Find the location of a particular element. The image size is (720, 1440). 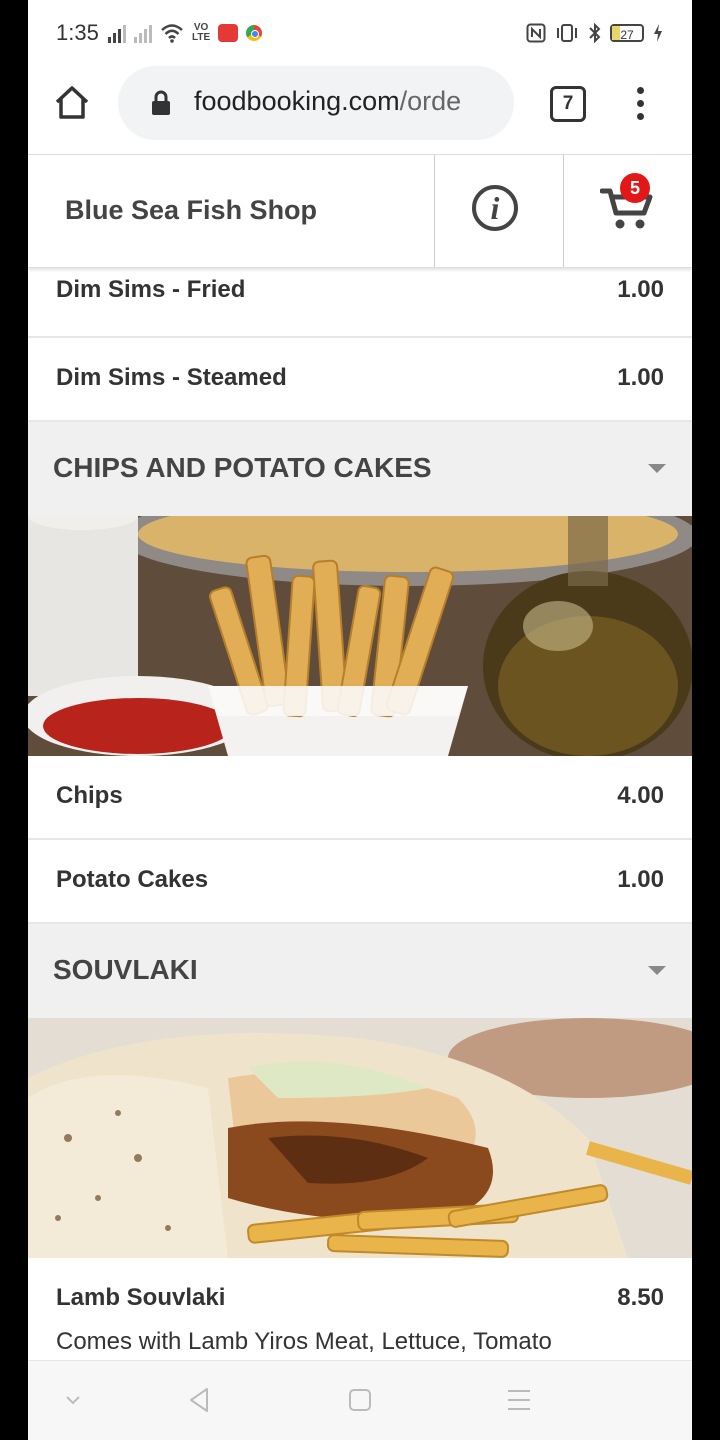

item-price: 4.00 is located at coordinates (640, 795).